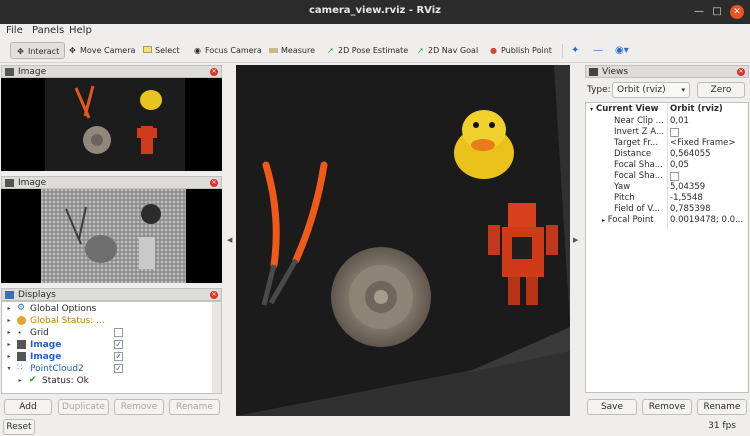 The height and width of the screenshot is (436, 750). Describe the element at coordinates (65, 381) in the screenshot. I see `display-label: Status: Ok` at that location.